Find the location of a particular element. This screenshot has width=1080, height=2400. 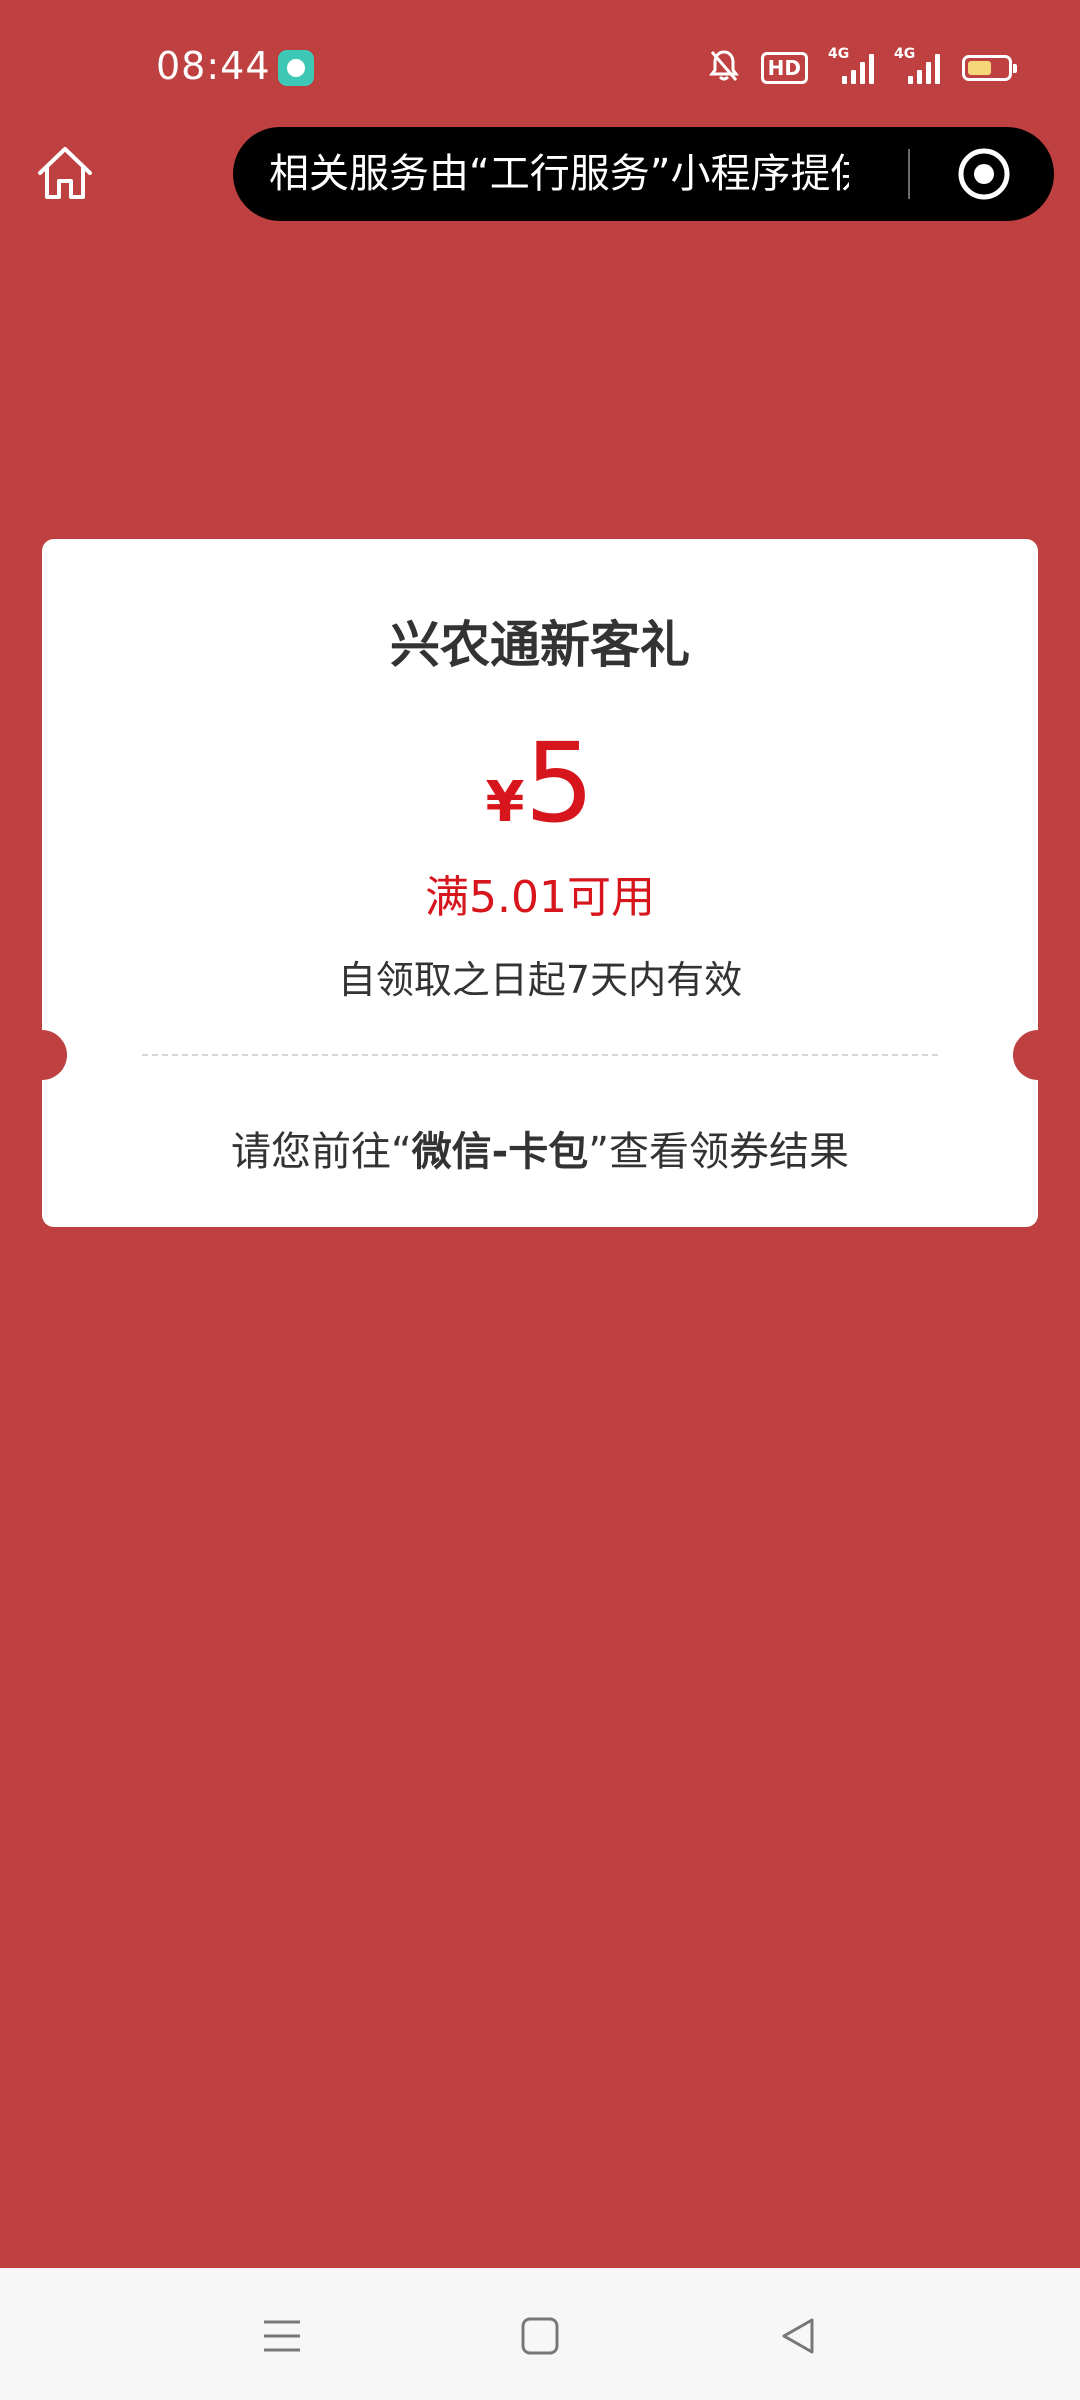

nav-menu-button is located at coordinates (282, 2336).